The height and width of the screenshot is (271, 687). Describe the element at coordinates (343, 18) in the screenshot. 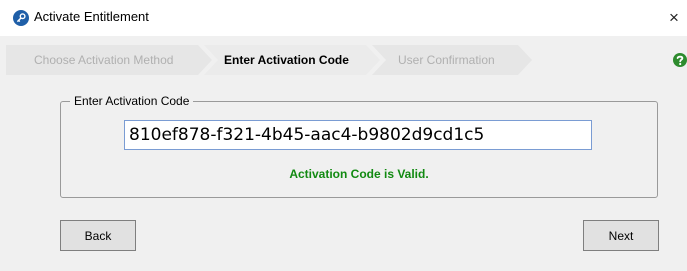

I see `title-bar: Activate Entitlement ×` at that location.